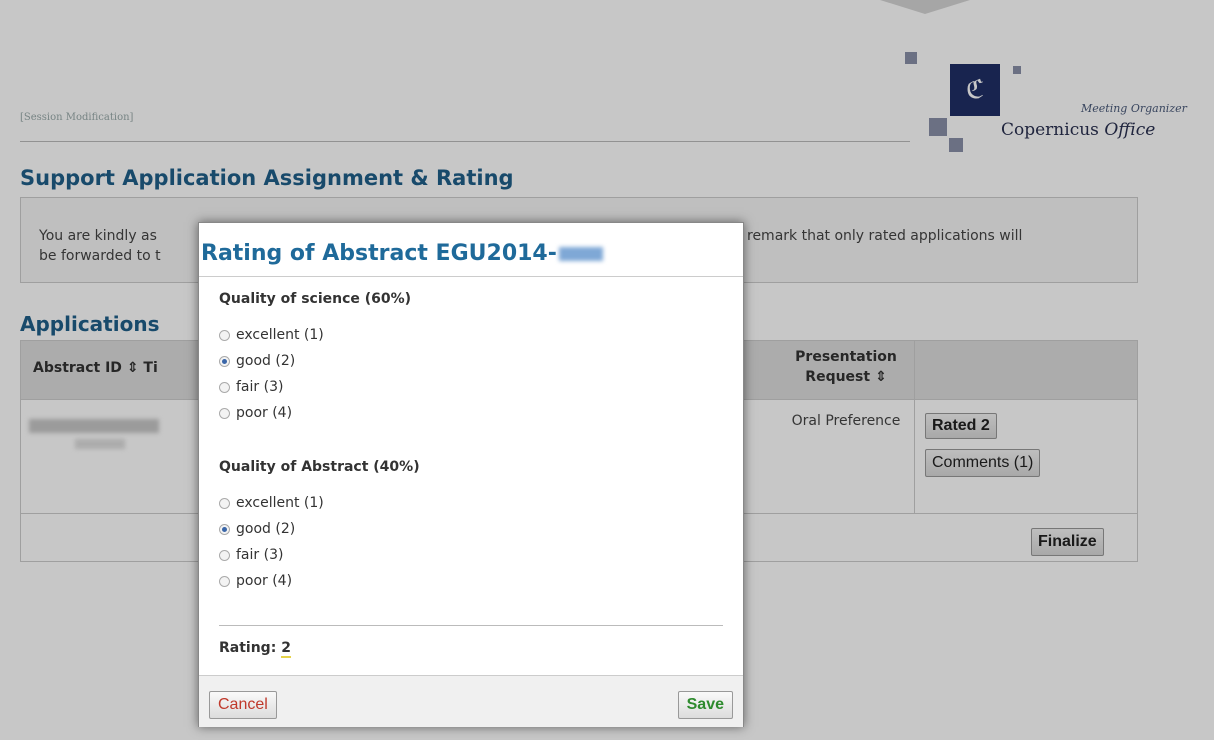 This screenshot has width=1214, height=740. I want to click on abstract-option-good: good (2), so click(257, 529).